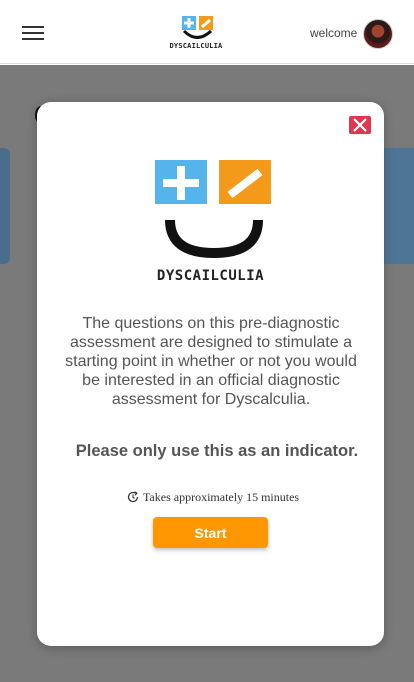  What do you see at coordinates (334, 33) in the screenshot?
I see `welcome-text: welcome` at bounding box center [334, 33].